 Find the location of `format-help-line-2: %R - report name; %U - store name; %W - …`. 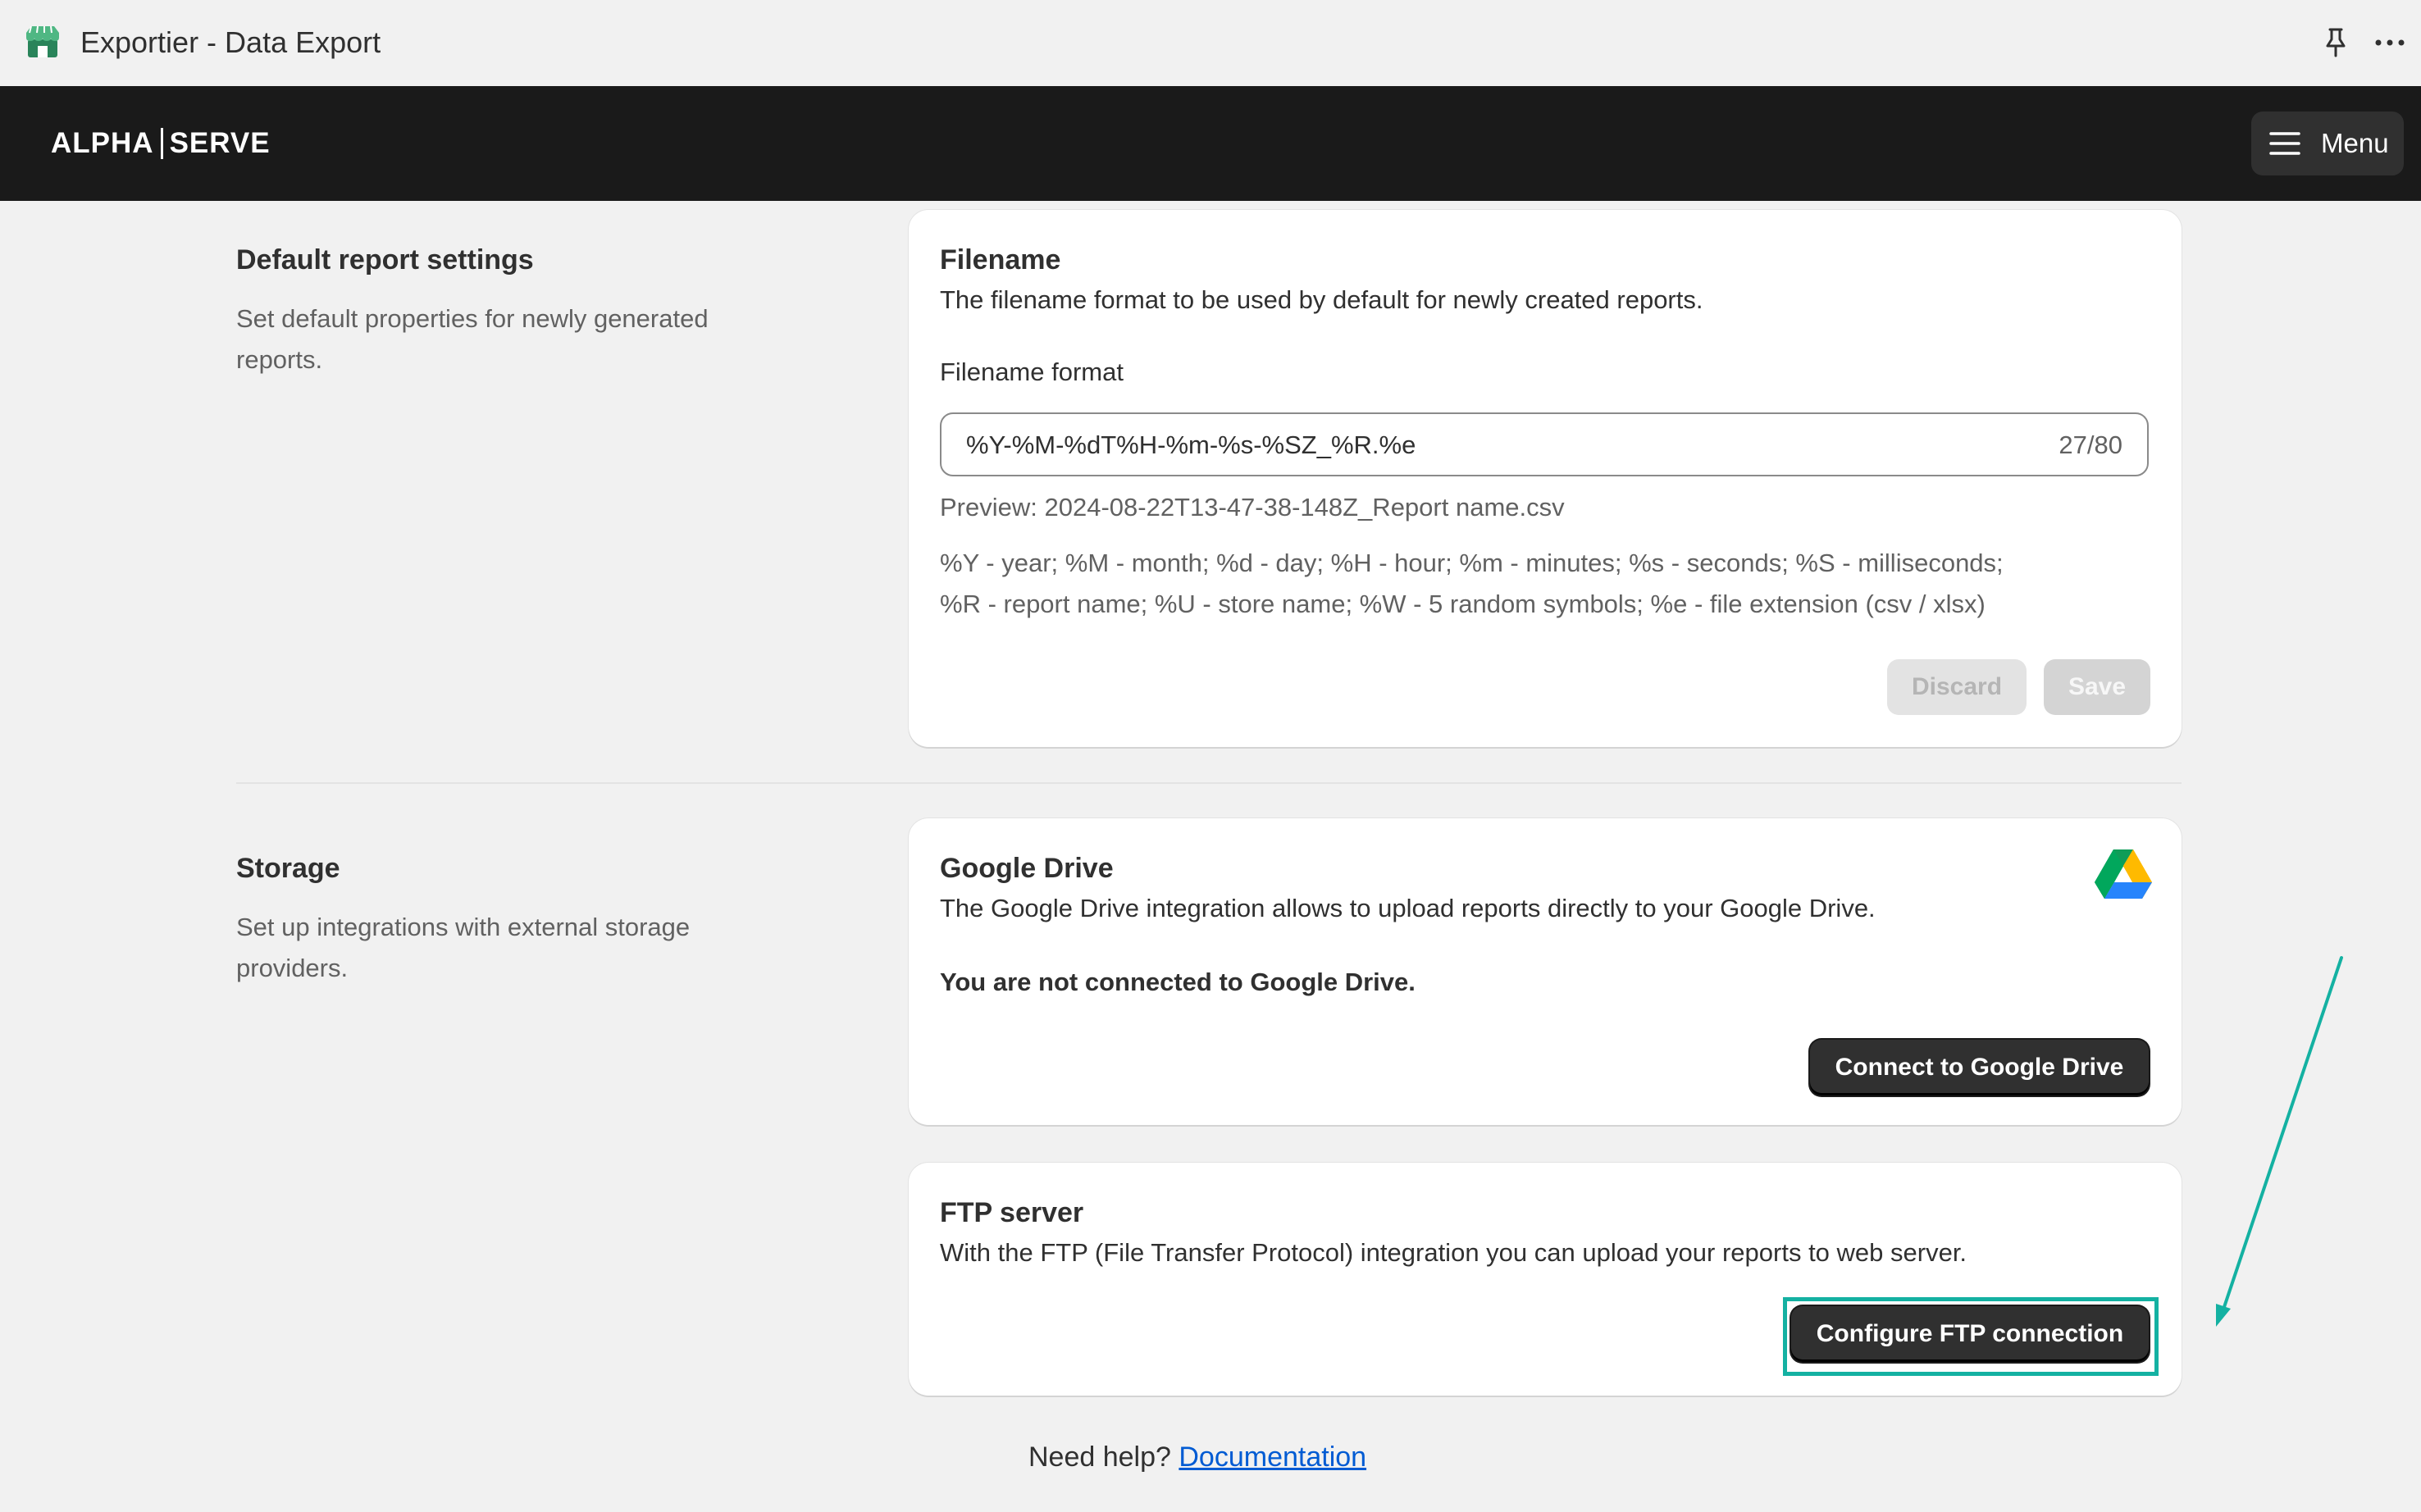

format-help-line-2: %R - report name; %U - store name; %W - … is located at coordinates (1463, 604).